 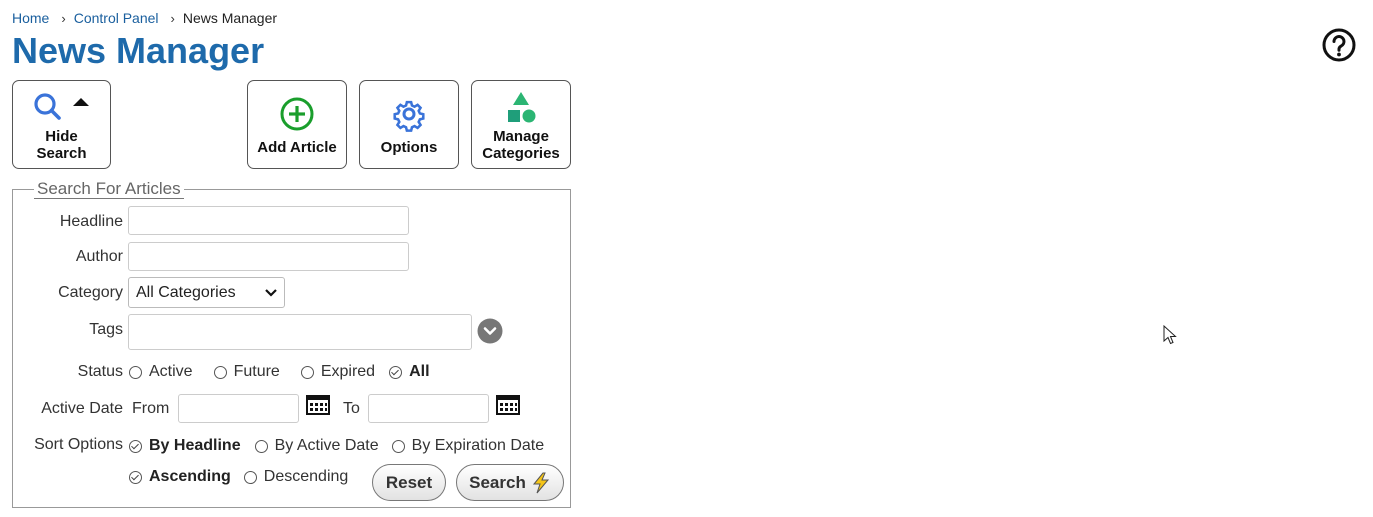 I want to click on author-input, so click(x=268, y=256).